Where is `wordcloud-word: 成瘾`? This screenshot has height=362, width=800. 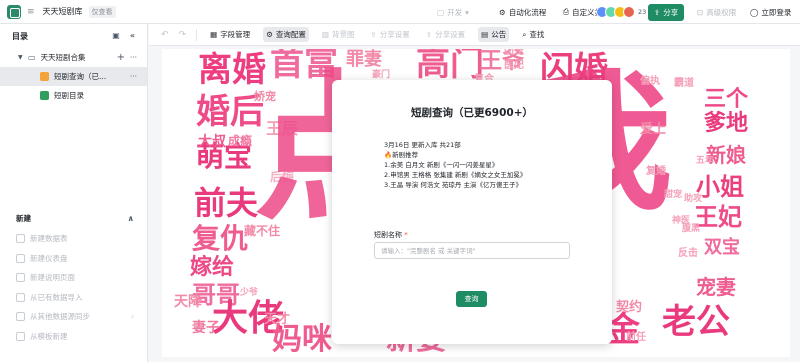 wordcloud-word: 成瘾 is located at coordinates (240, 141).